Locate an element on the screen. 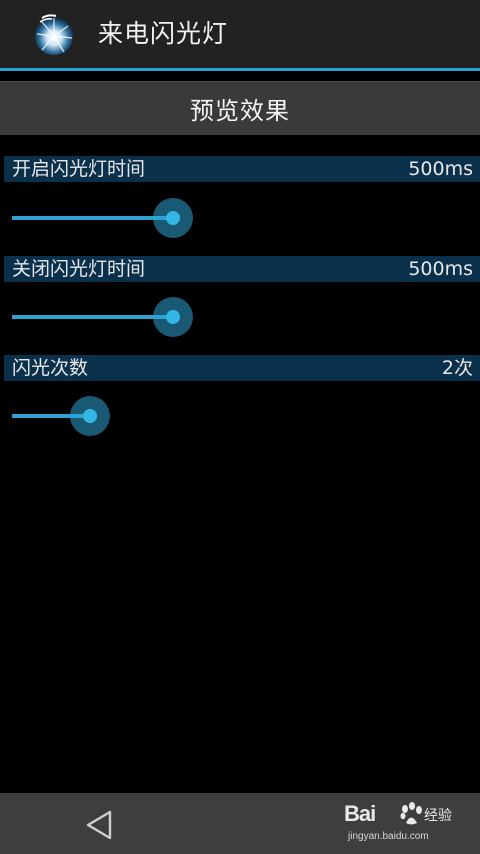 This screenshot has height=854, width=480. baidu-jingyan-watermark: Bai 经验 jingyan.baidu.com is located at coordinates (399, 825).